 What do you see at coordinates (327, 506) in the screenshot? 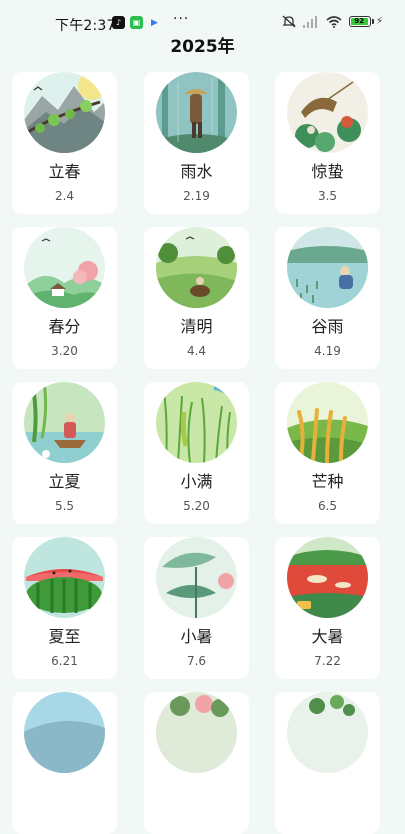
I see `term-date: 6.5` at bounding box center [327, 506].